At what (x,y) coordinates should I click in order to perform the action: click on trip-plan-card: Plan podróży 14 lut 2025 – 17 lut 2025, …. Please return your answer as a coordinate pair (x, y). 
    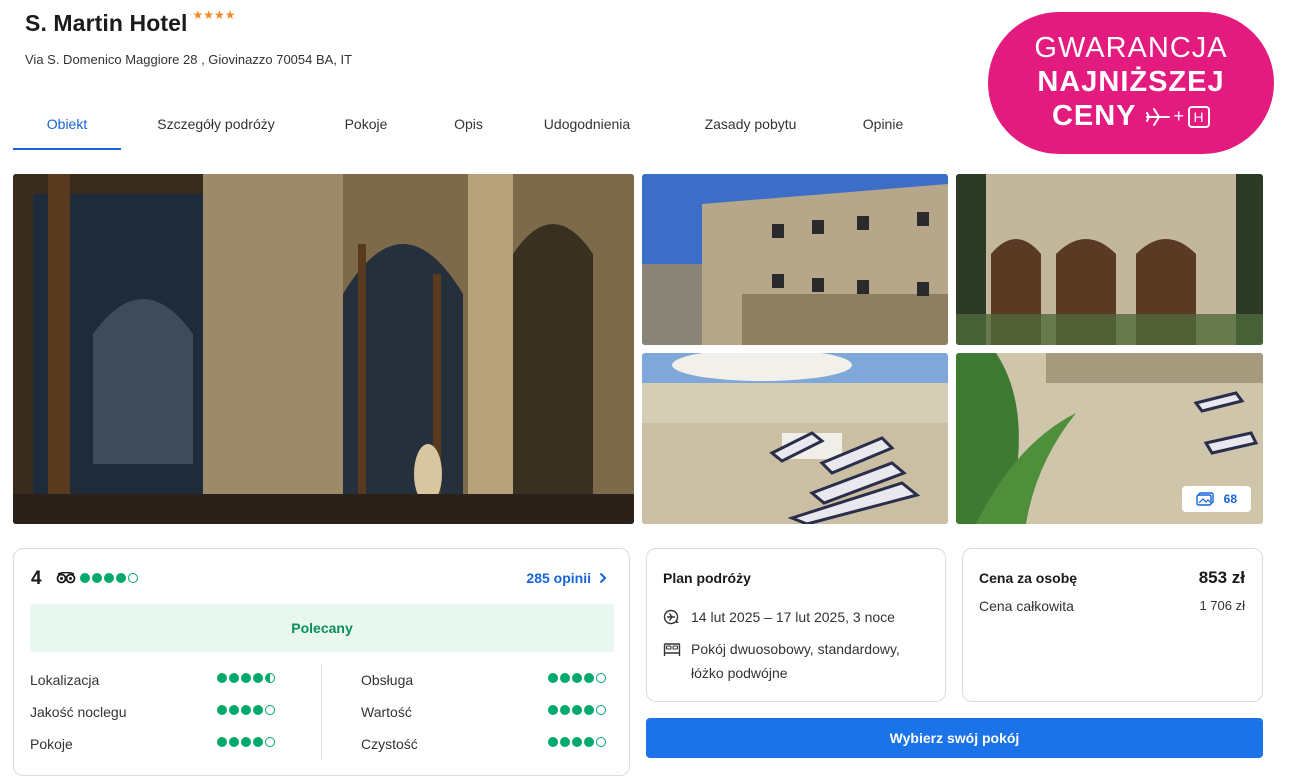
    Looking at the image, I should click on (796, 625).